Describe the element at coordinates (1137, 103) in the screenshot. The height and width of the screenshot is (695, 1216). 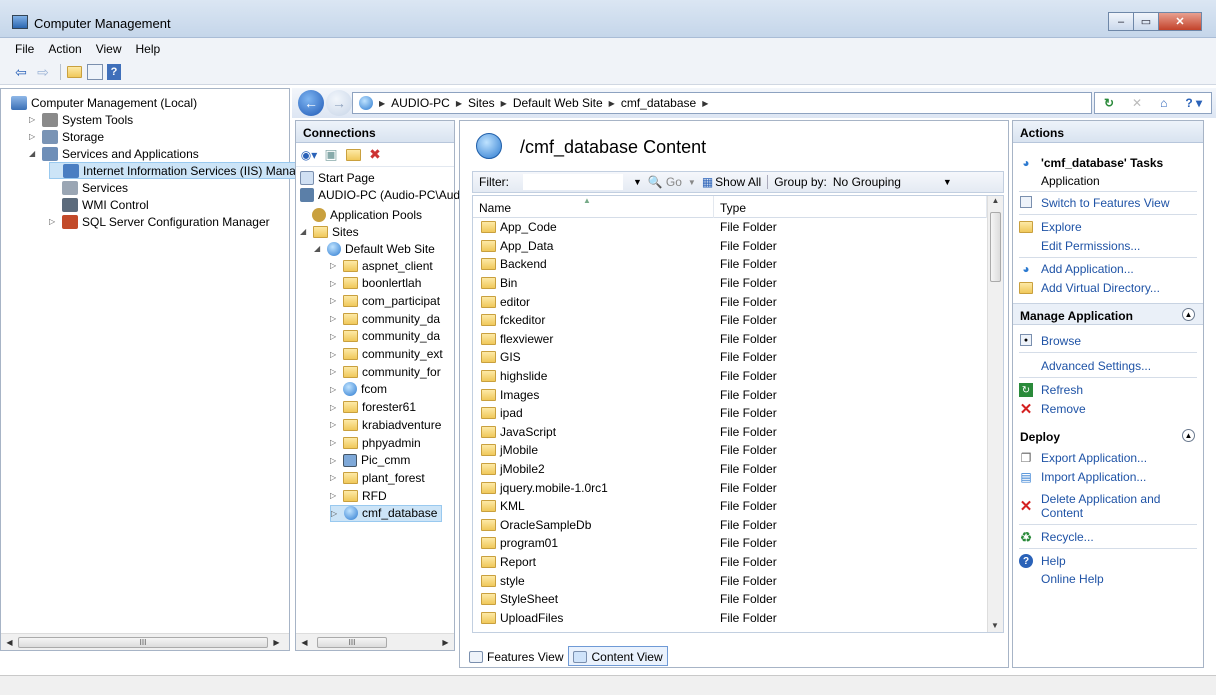
I see `stop-icon: ✕` at that location.